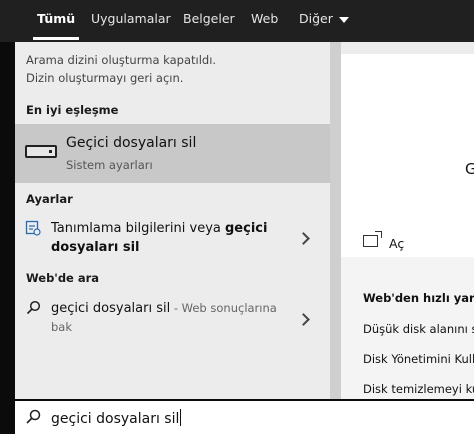 The width and height of the screenshot is (474, 434). What do you see at coordinates (244, 416) in the screenshot?
I see `search-box: geçici dosyaları sil` at bounding box center [244, 416].